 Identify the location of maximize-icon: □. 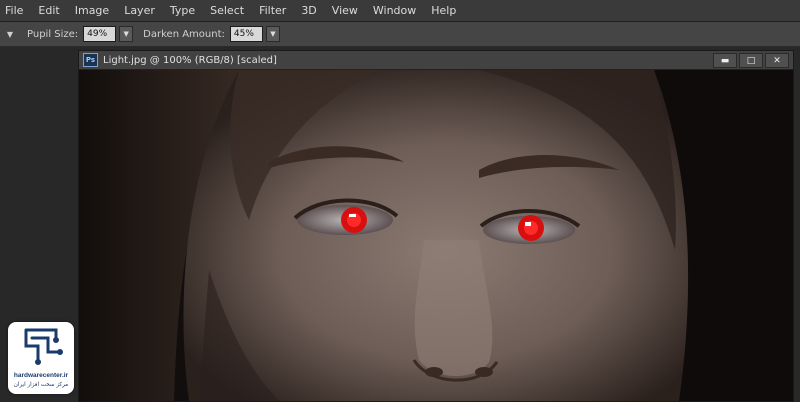
(751, 60).